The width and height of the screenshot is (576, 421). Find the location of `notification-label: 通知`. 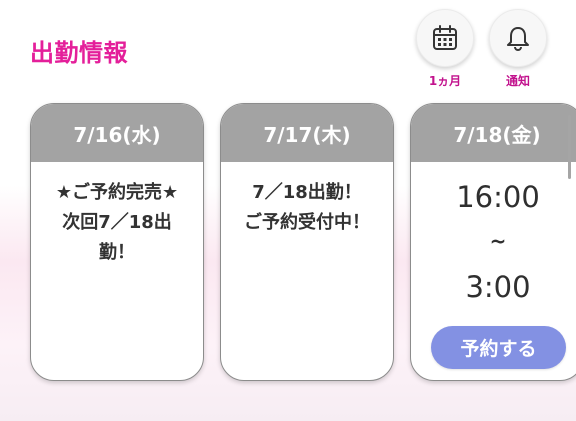

notification-label: 通知 is located at coordinates (517, 81).